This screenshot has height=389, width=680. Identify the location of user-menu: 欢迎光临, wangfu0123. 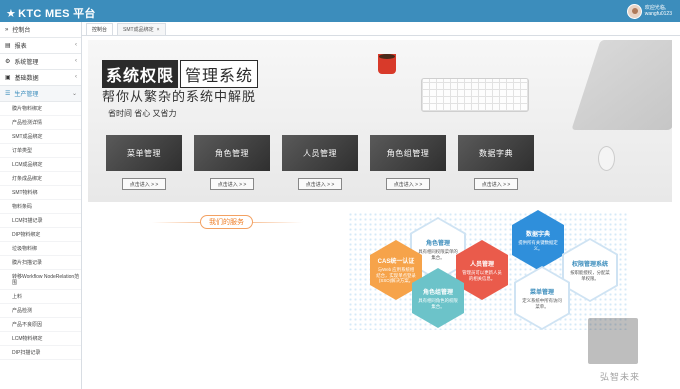
(649, 11).